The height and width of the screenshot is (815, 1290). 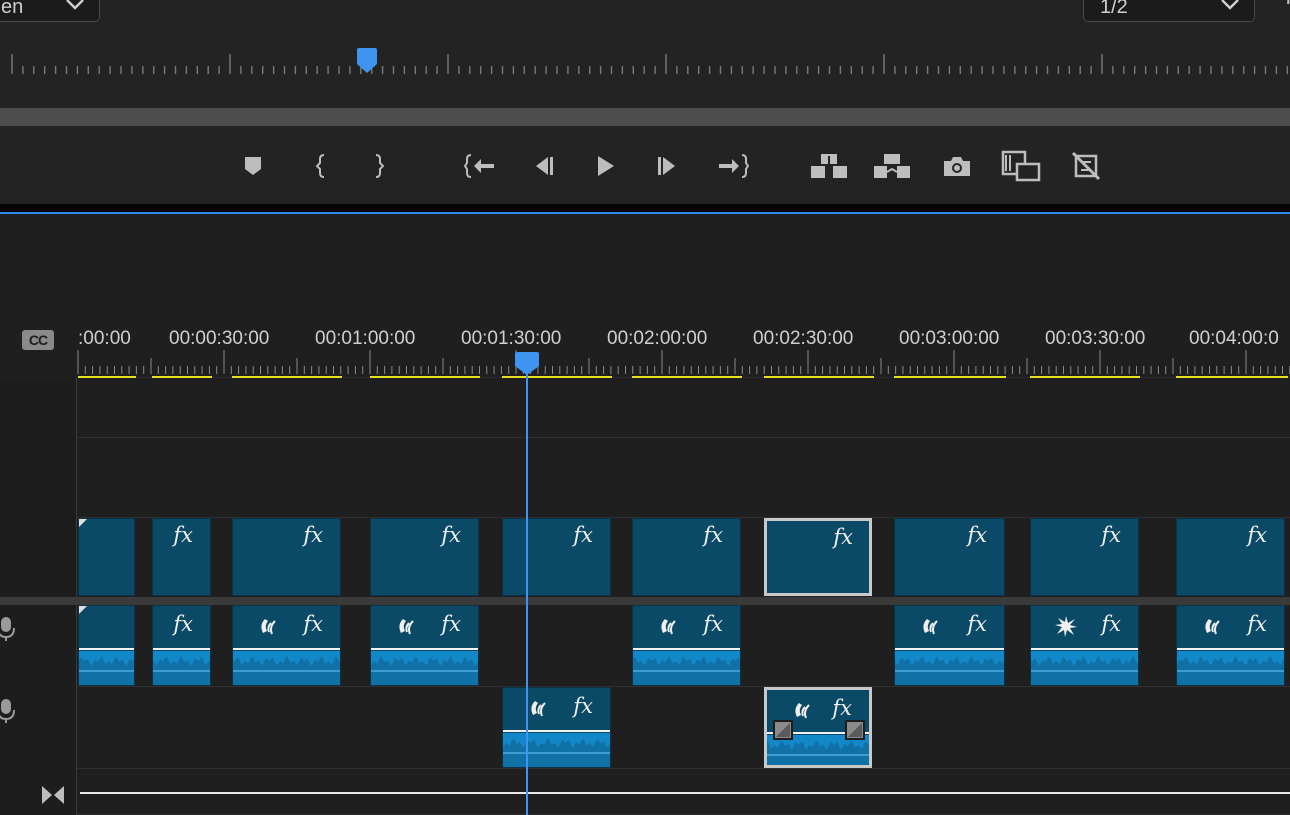 I want to click on transition-in-icon, so click(x=783, y=730).